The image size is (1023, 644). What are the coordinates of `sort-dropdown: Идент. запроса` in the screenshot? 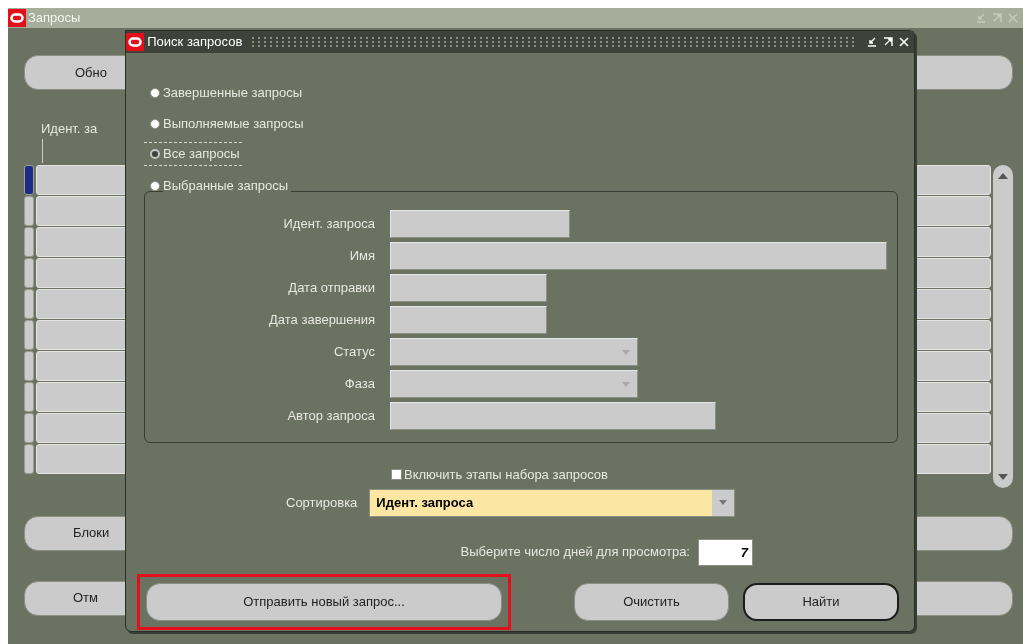 It's located at (552, 502).